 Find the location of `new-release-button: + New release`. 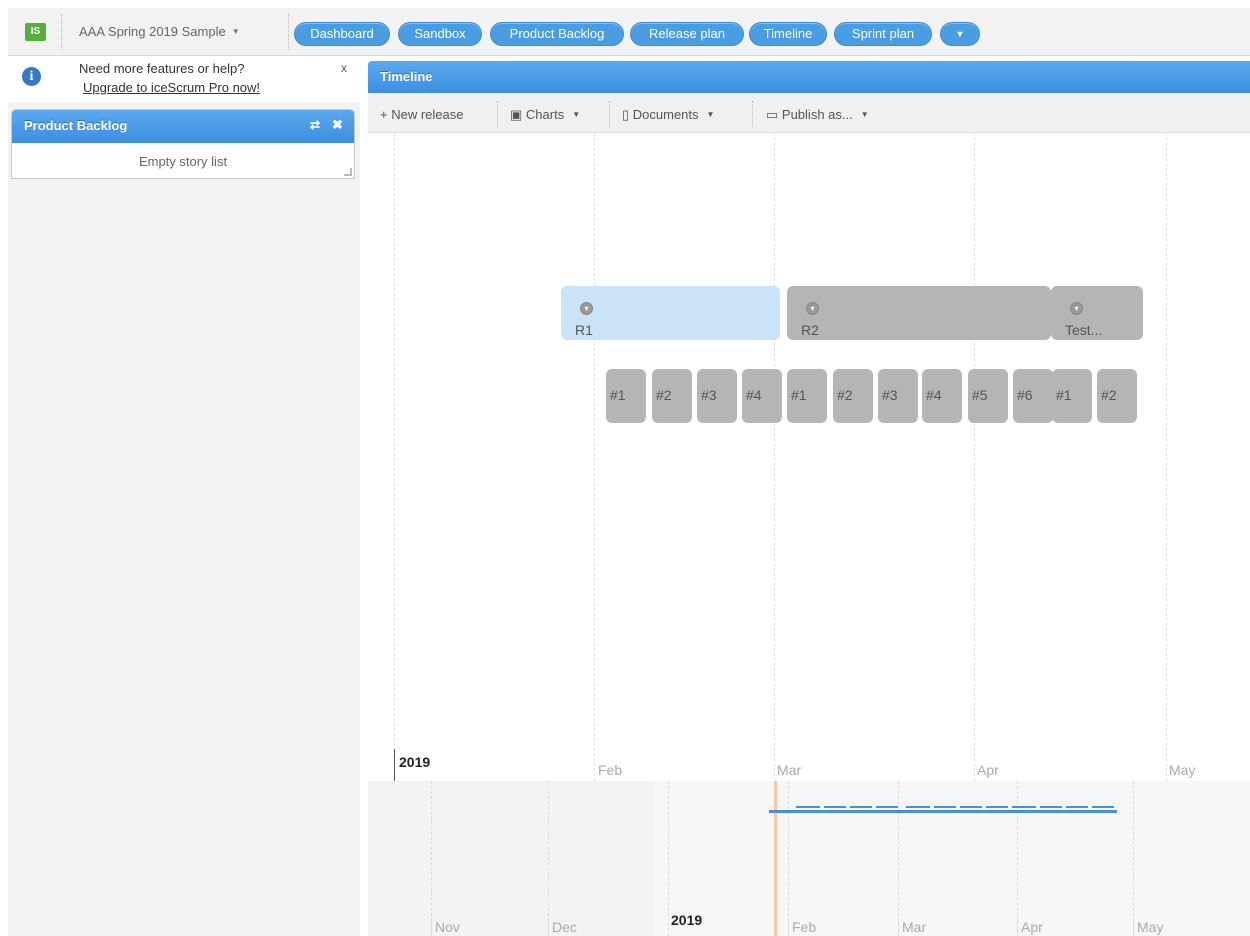

new-release-button: + New release is located at coordinates (421, 114).